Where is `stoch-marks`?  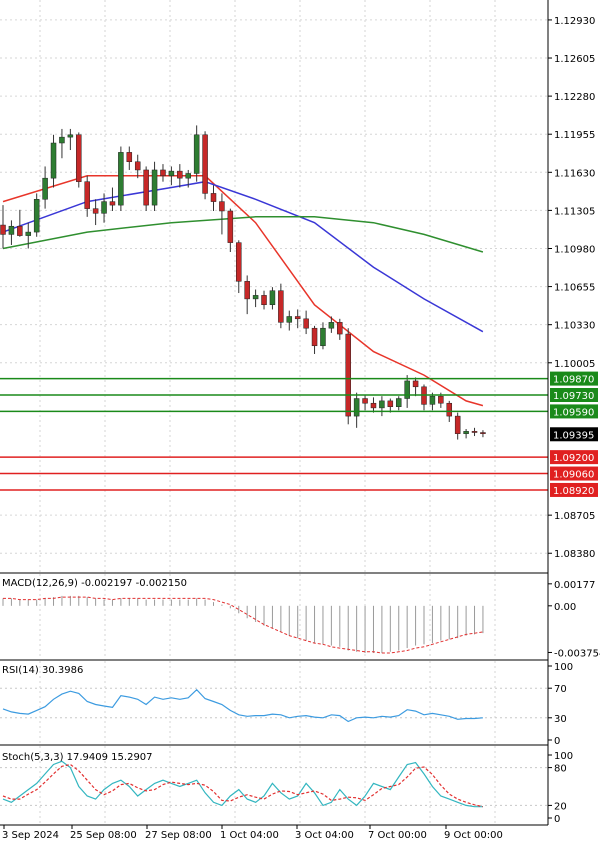
stoch-marks is located at coordinates (243, 784).